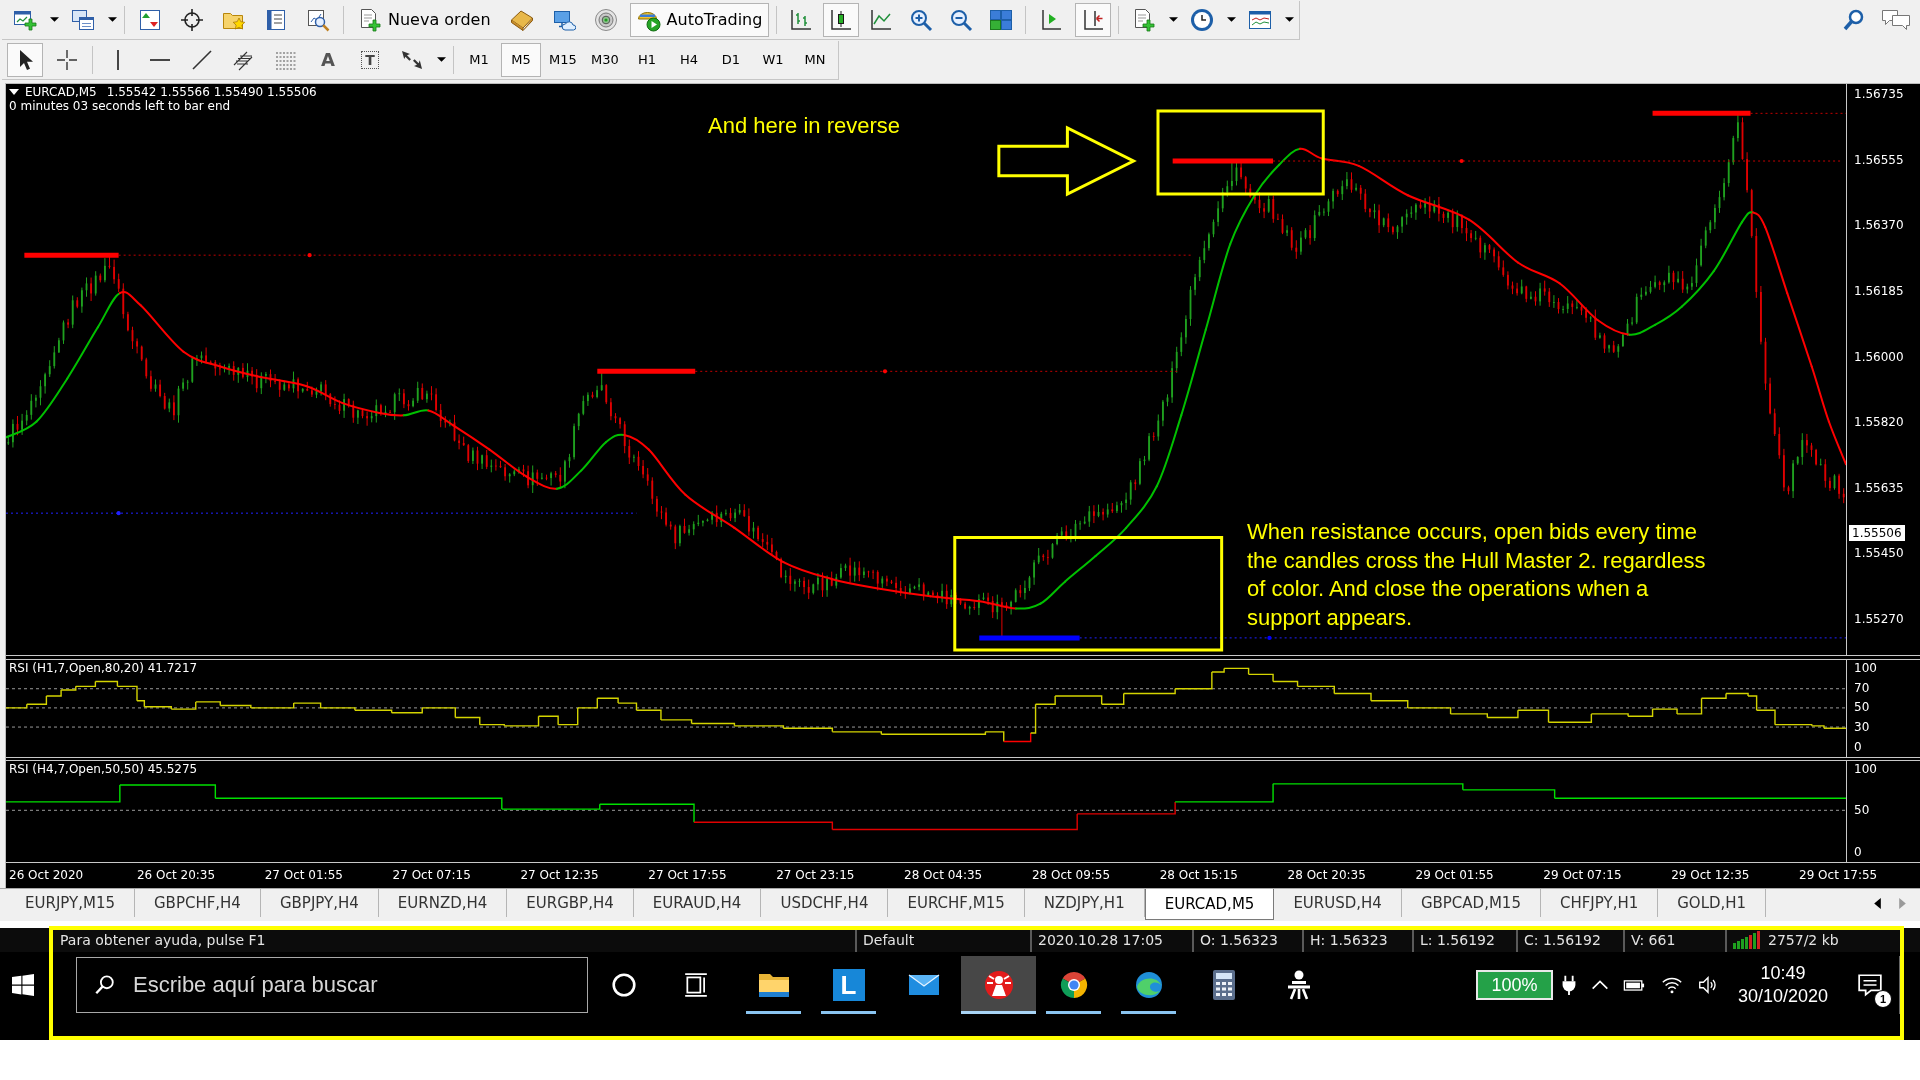  Describe the element at coordinates (70, 903) in the screenshot. I see `chart-tab: EURJPY,M15` at that location.